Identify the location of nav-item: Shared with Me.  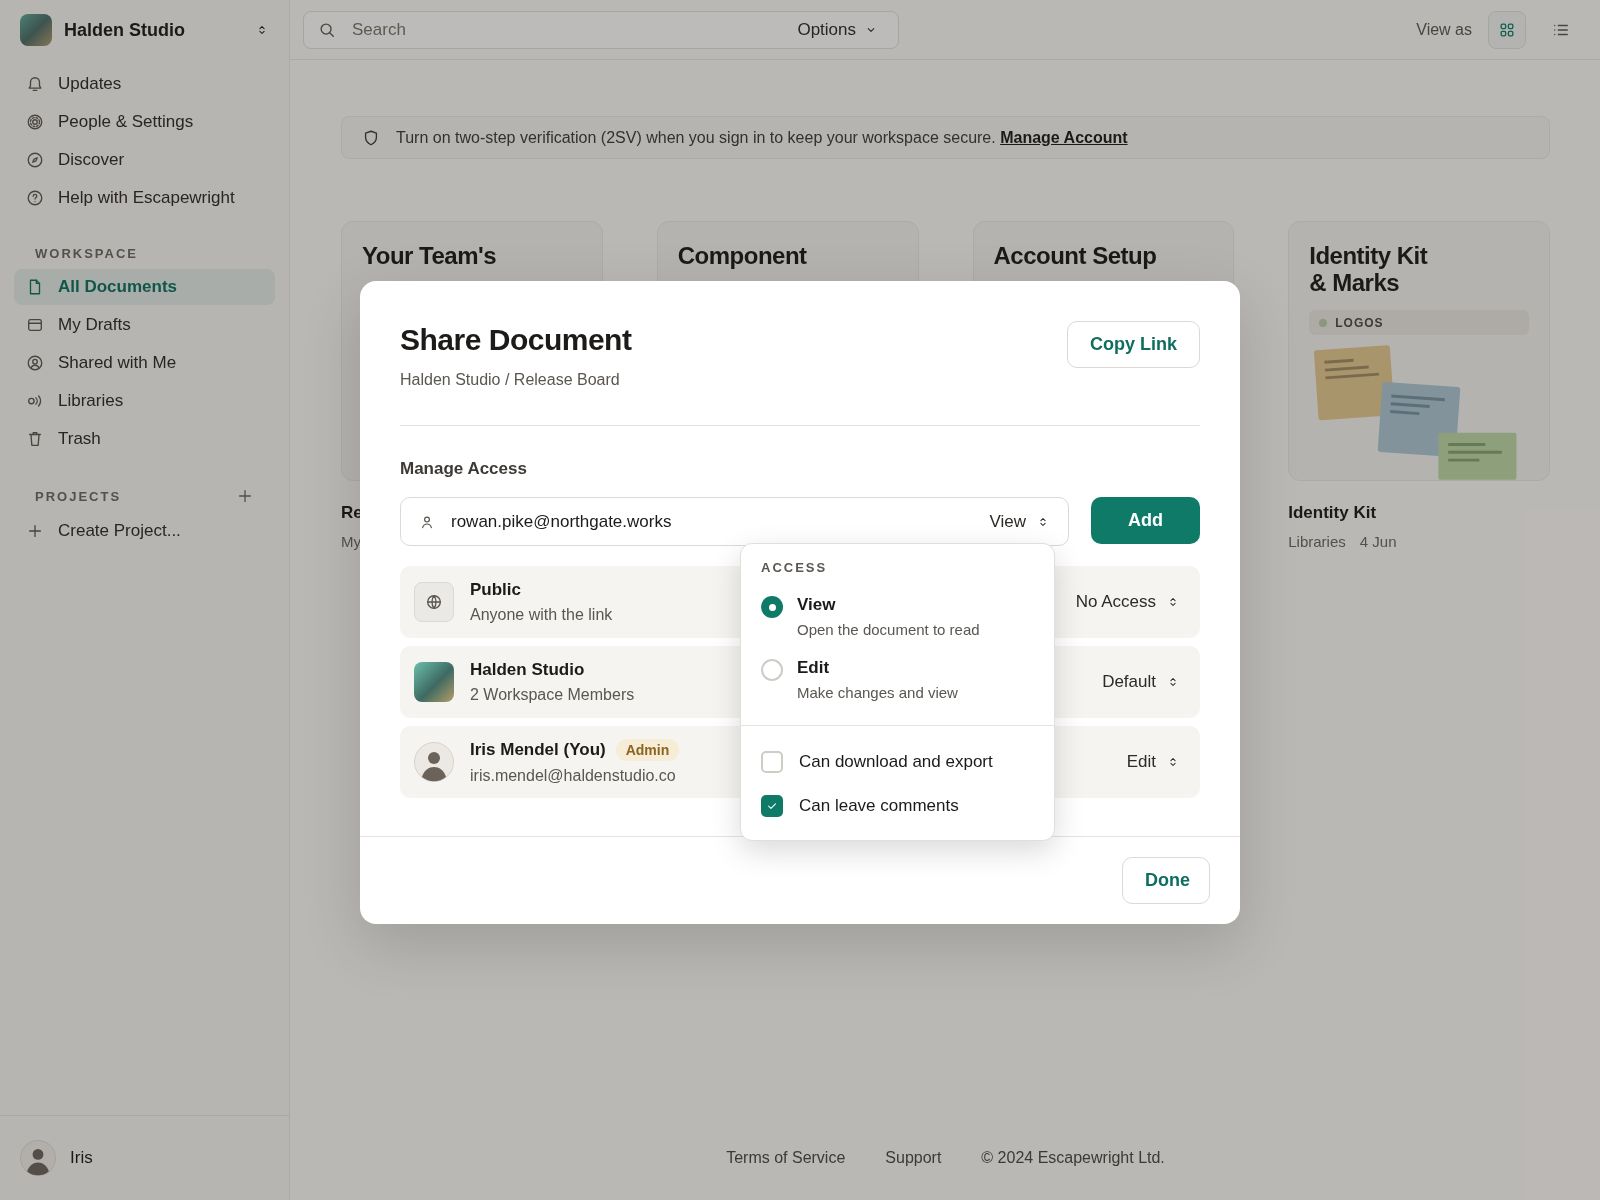
(144, 363).